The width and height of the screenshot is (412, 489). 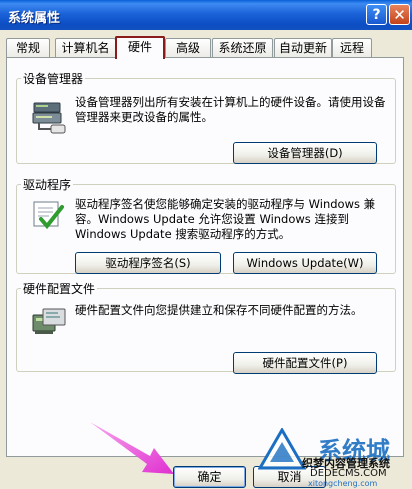 What do you see at coordinates (53, 79) in the screenshot?
I see `device-manager-legend: 设备管理器` at bounding box center [53, 79].